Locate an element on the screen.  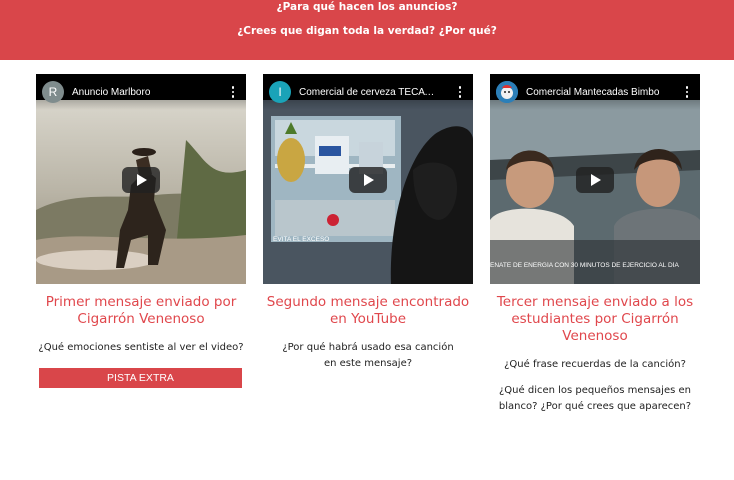
video-titlebar-1: R Anuncio Marlboro is located at coordinates (141, 92).